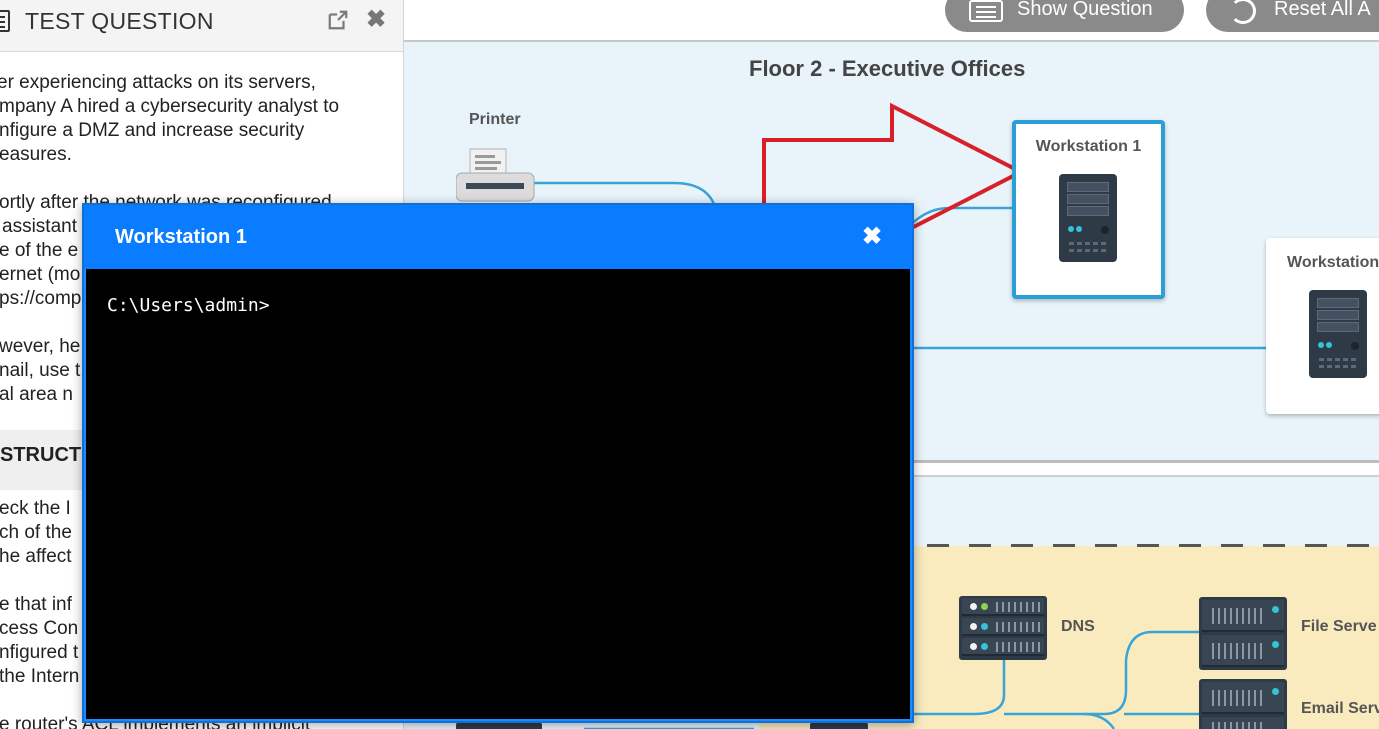  Describe the element at coordinates (1339, 626) in the screenshot. I see `file-server-label: File Serve` at that location.